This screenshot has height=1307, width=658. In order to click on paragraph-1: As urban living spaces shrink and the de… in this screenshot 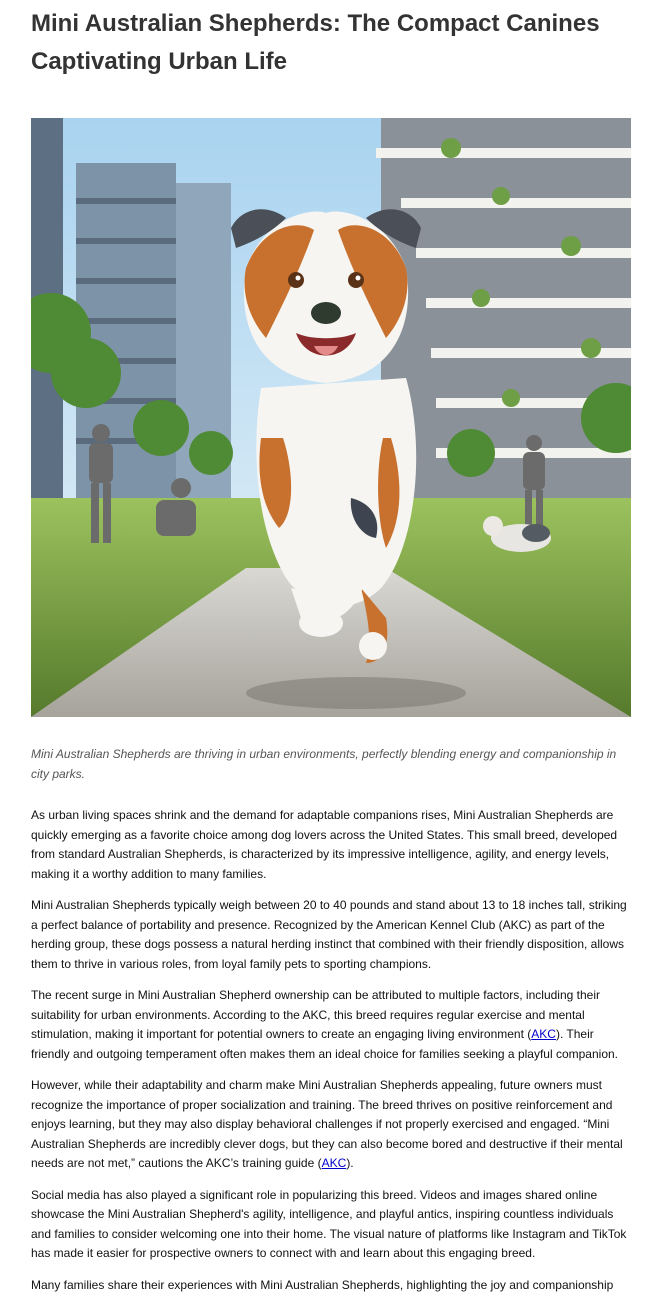, I will do `click(324, 844)`.